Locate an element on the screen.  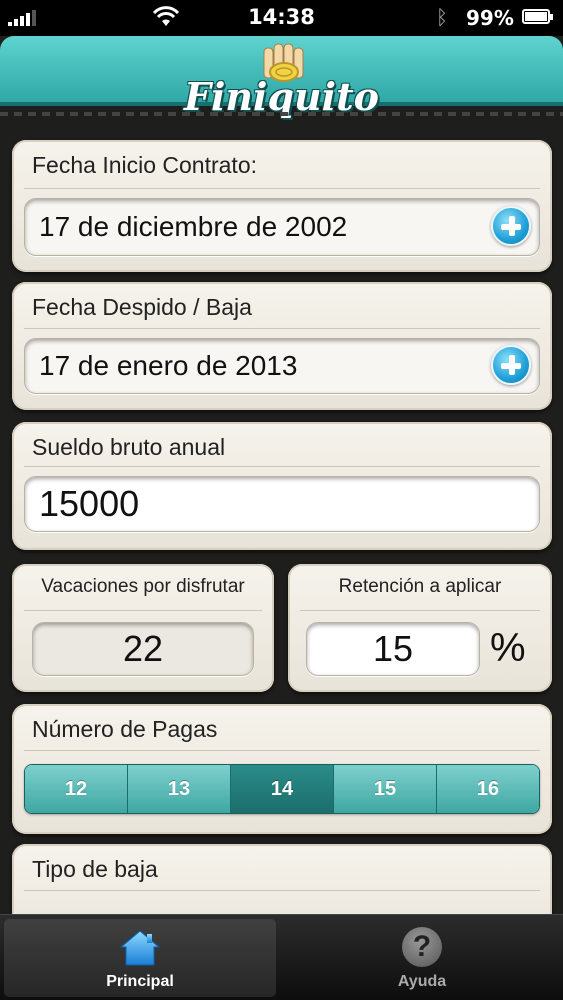
tab-ayuda: ? Ayuda is located at coordinates (422, 958).